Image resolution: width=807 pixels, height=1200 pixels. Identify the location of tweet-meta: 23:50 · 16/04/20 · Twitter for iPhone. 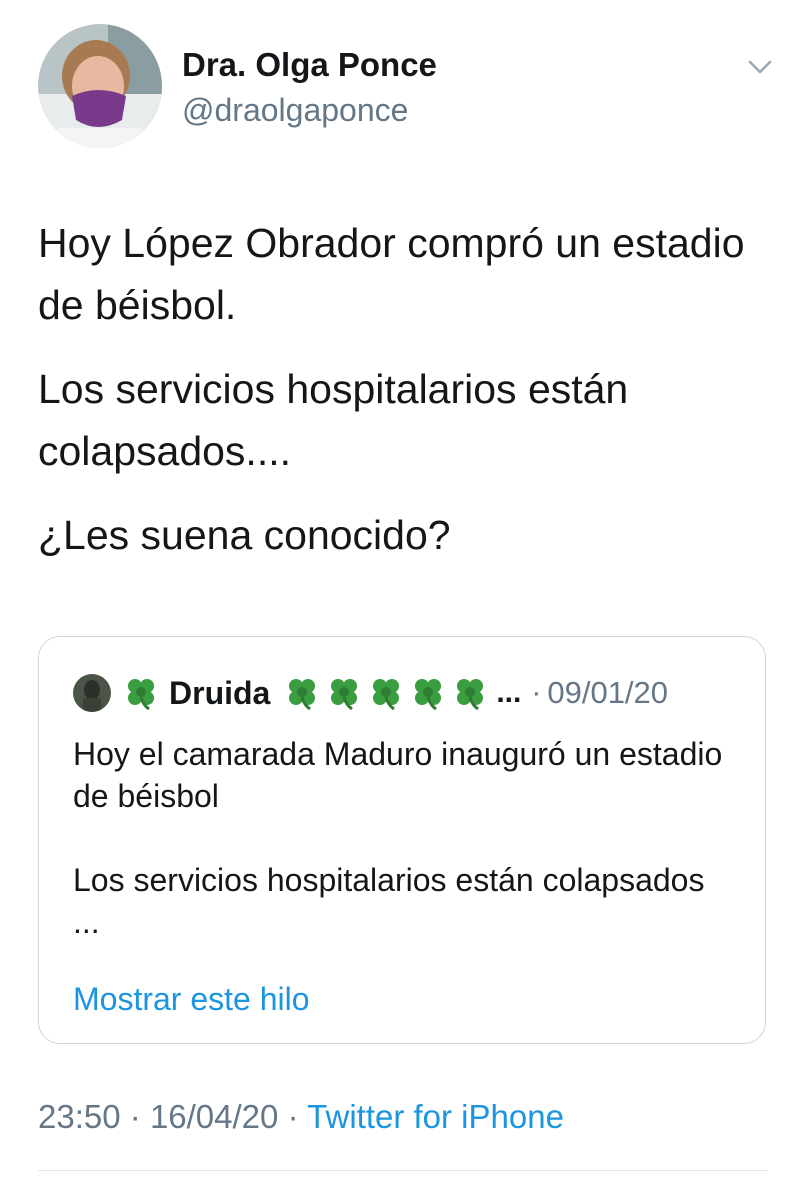
(301, 1117).